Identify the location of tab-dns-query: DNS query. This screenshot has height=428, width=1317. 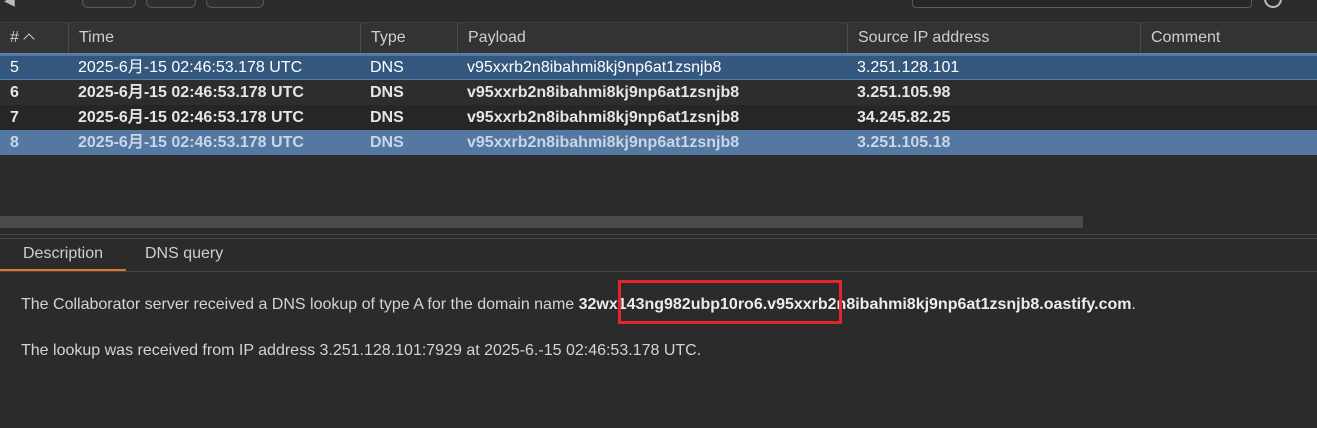
(184, 254).